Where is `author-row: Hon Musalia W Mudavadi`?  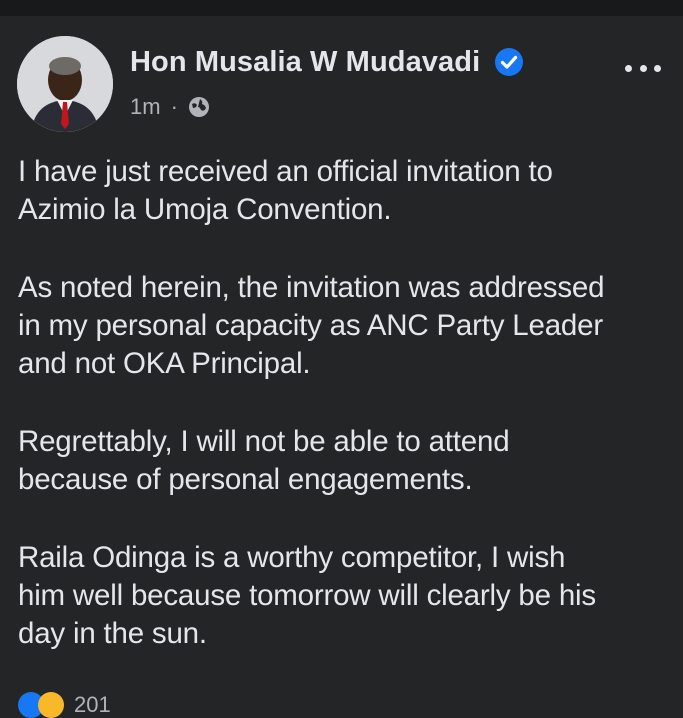
author-row: Hon Musalia W Mudavadi is located at coordinates (327, 62).